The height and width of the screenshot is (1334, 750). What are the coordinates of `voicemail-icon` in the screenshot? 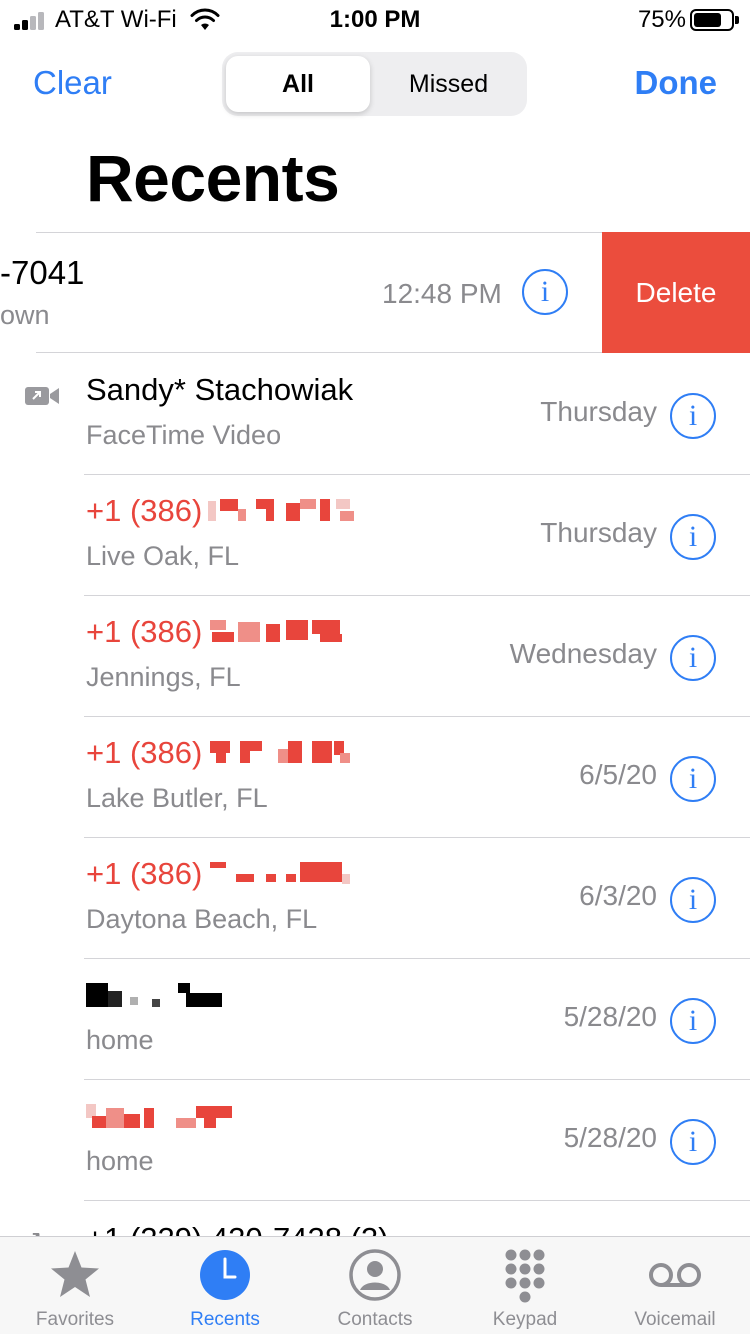 It's located at (675, 1275).